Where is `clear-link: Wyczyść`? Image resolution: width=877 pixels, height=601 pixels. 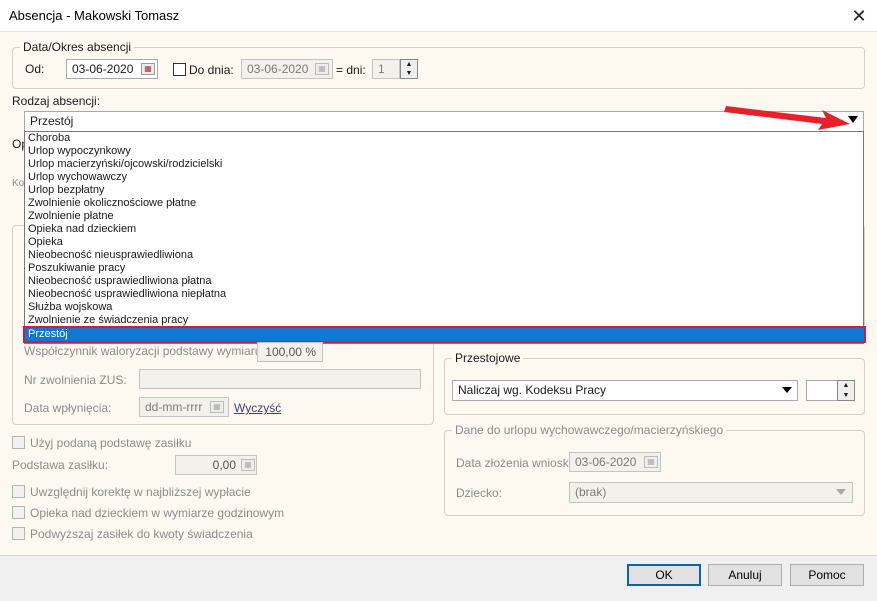
clear-link: Wyczyść is located at coordinates (257, 408).